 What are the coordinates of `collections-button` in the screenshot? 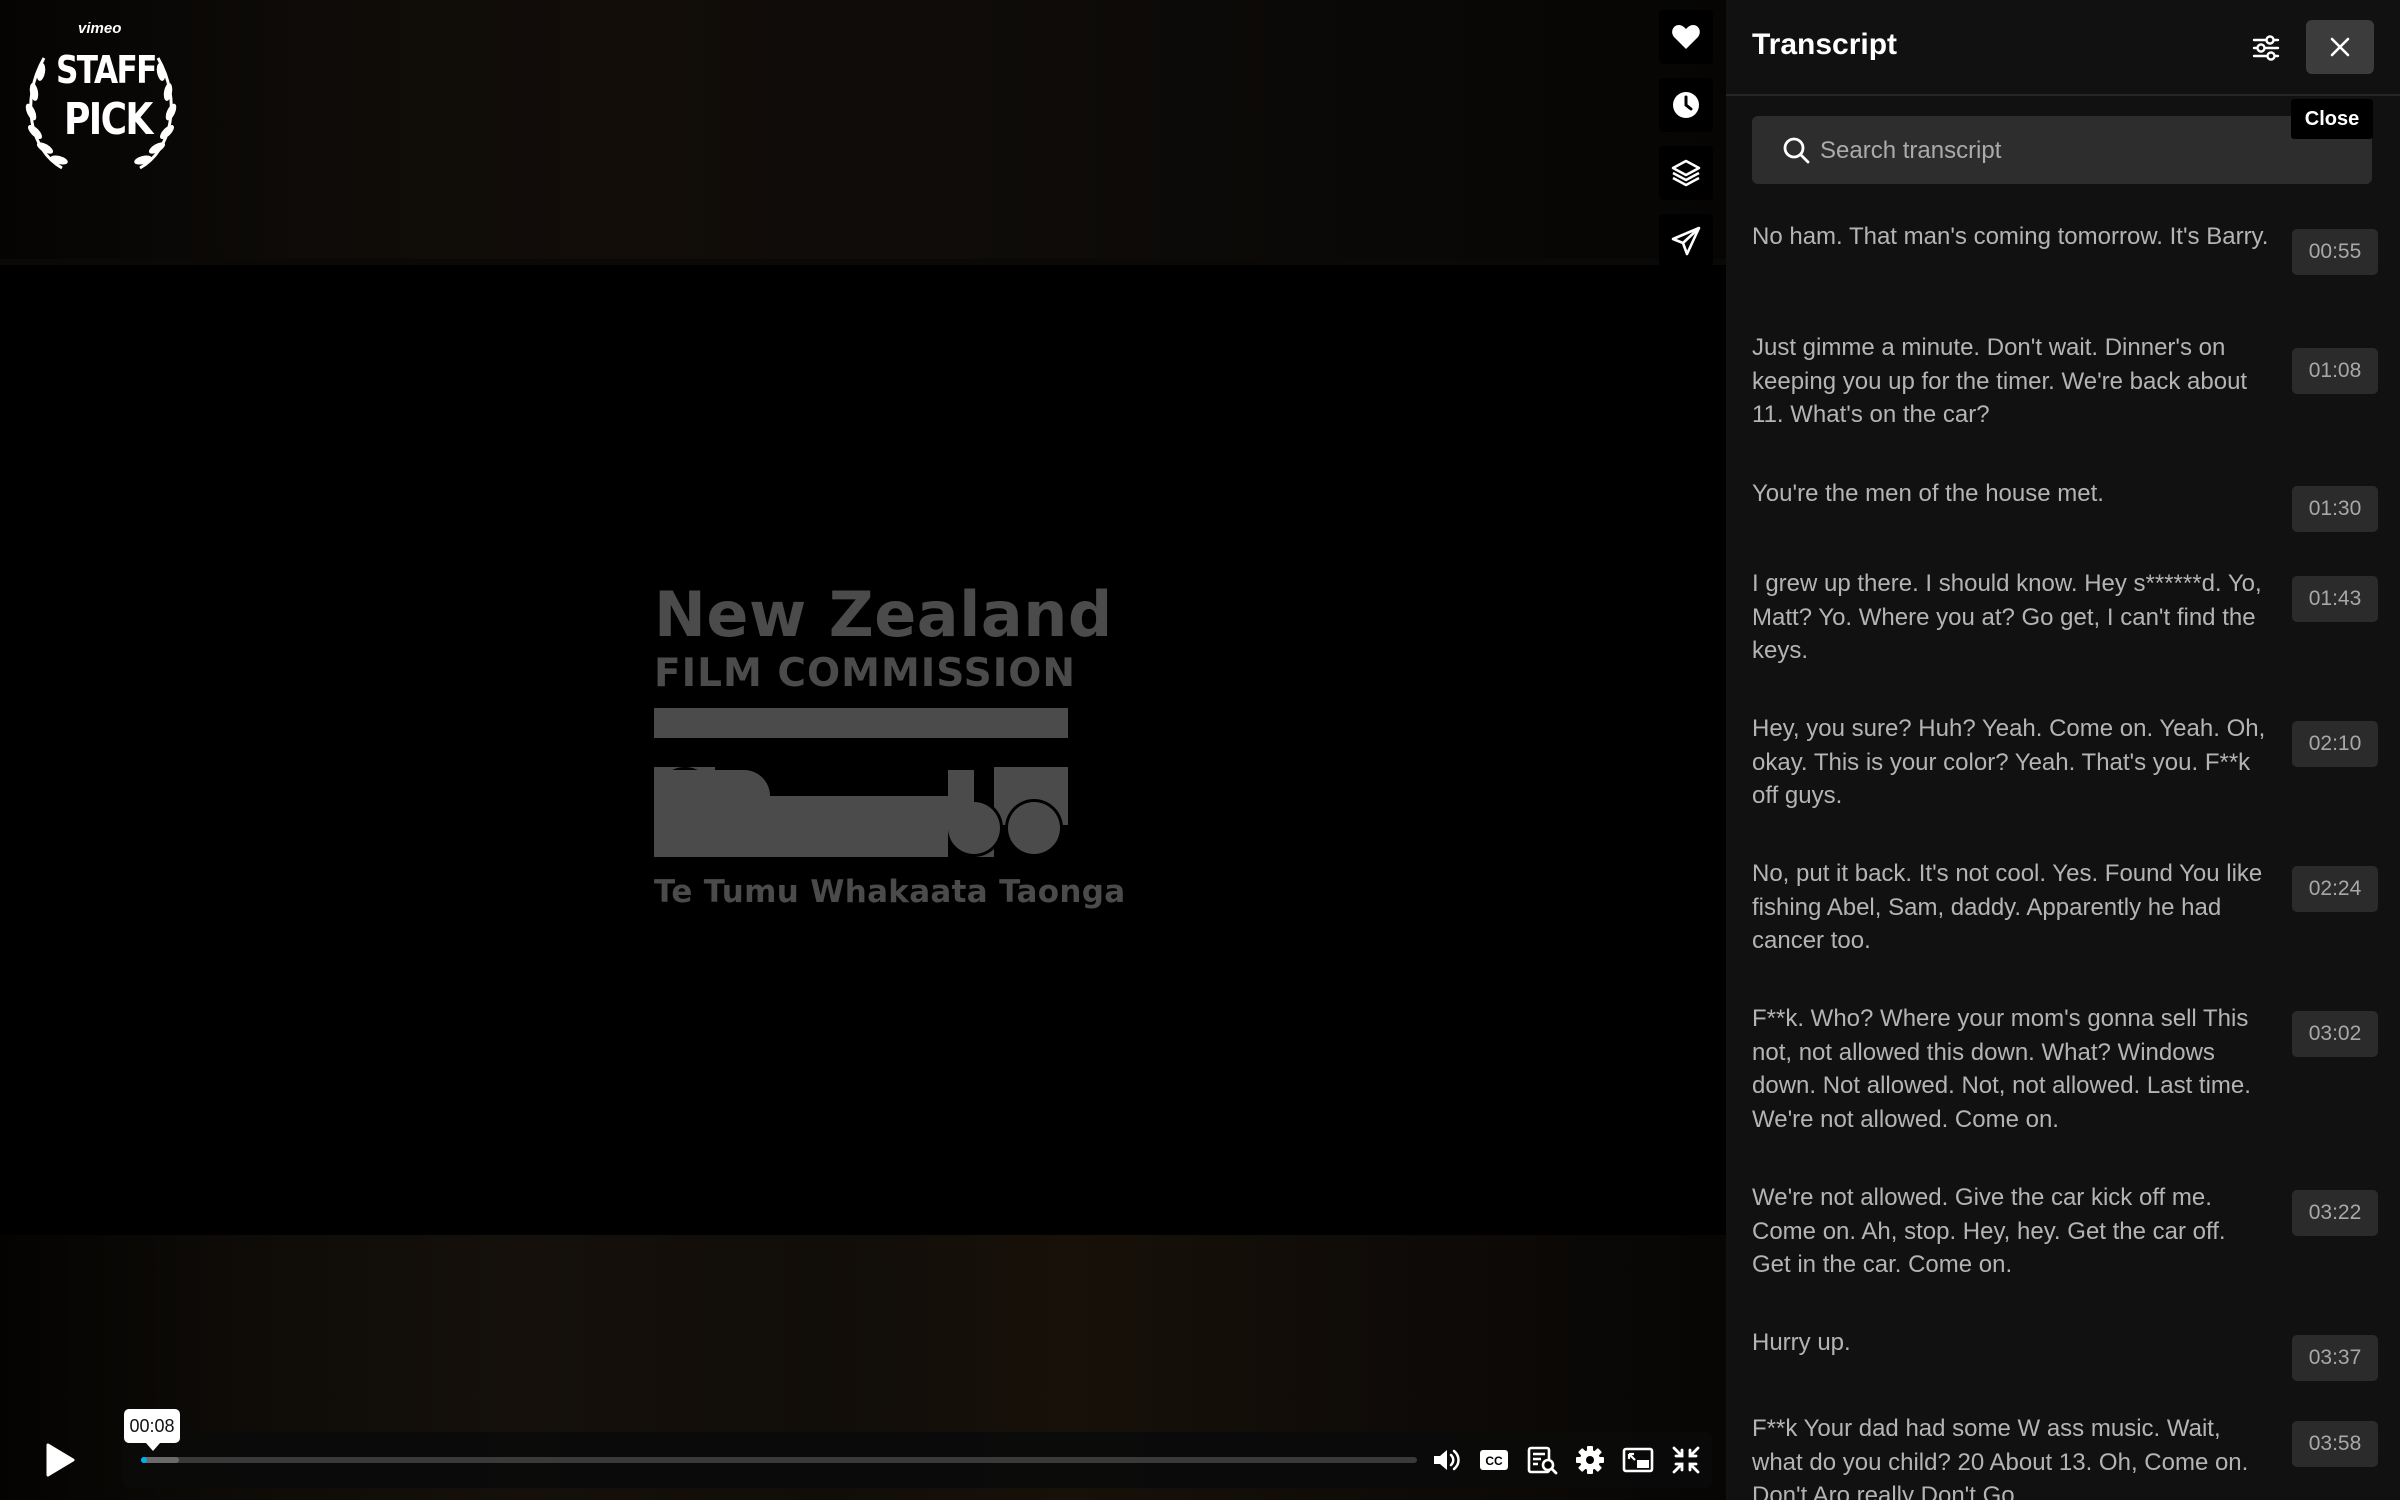 It's located at (1686, 173).